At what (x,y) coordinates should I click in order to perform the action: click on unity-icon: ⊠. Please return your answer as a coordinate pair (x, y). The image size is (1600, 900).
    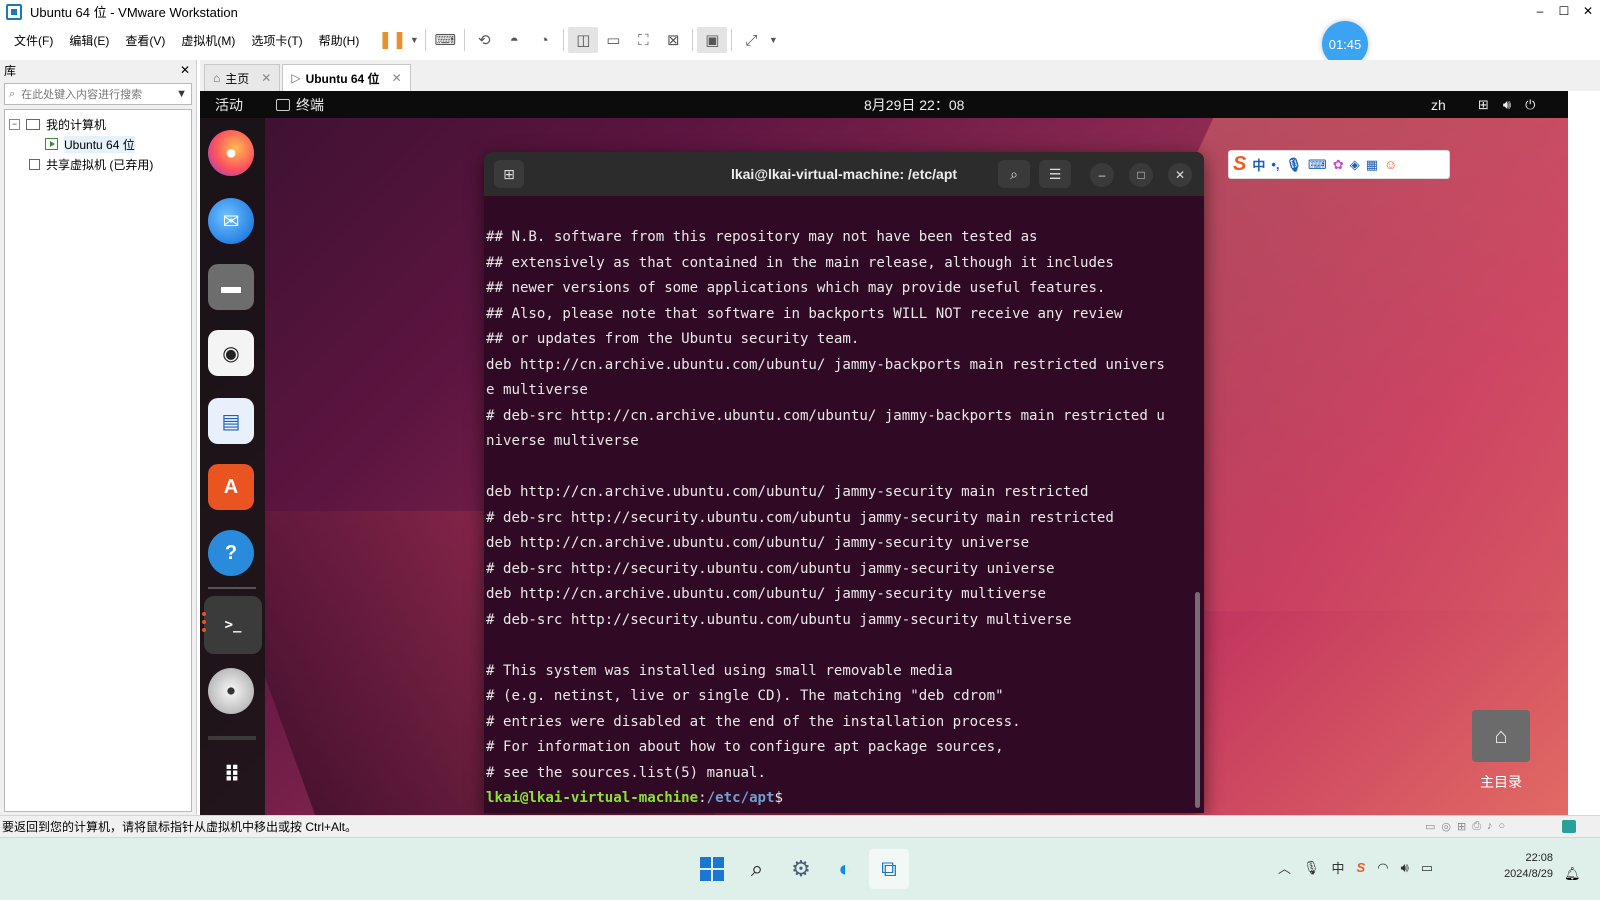
    Looking at the image, I should click on (673, 40).